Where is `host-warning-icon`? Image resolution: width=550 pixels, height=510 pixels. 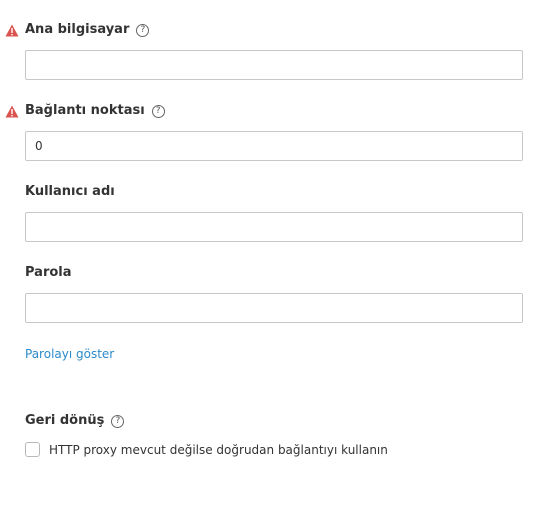 host-warning-icon is located at coordinates (12, 30).